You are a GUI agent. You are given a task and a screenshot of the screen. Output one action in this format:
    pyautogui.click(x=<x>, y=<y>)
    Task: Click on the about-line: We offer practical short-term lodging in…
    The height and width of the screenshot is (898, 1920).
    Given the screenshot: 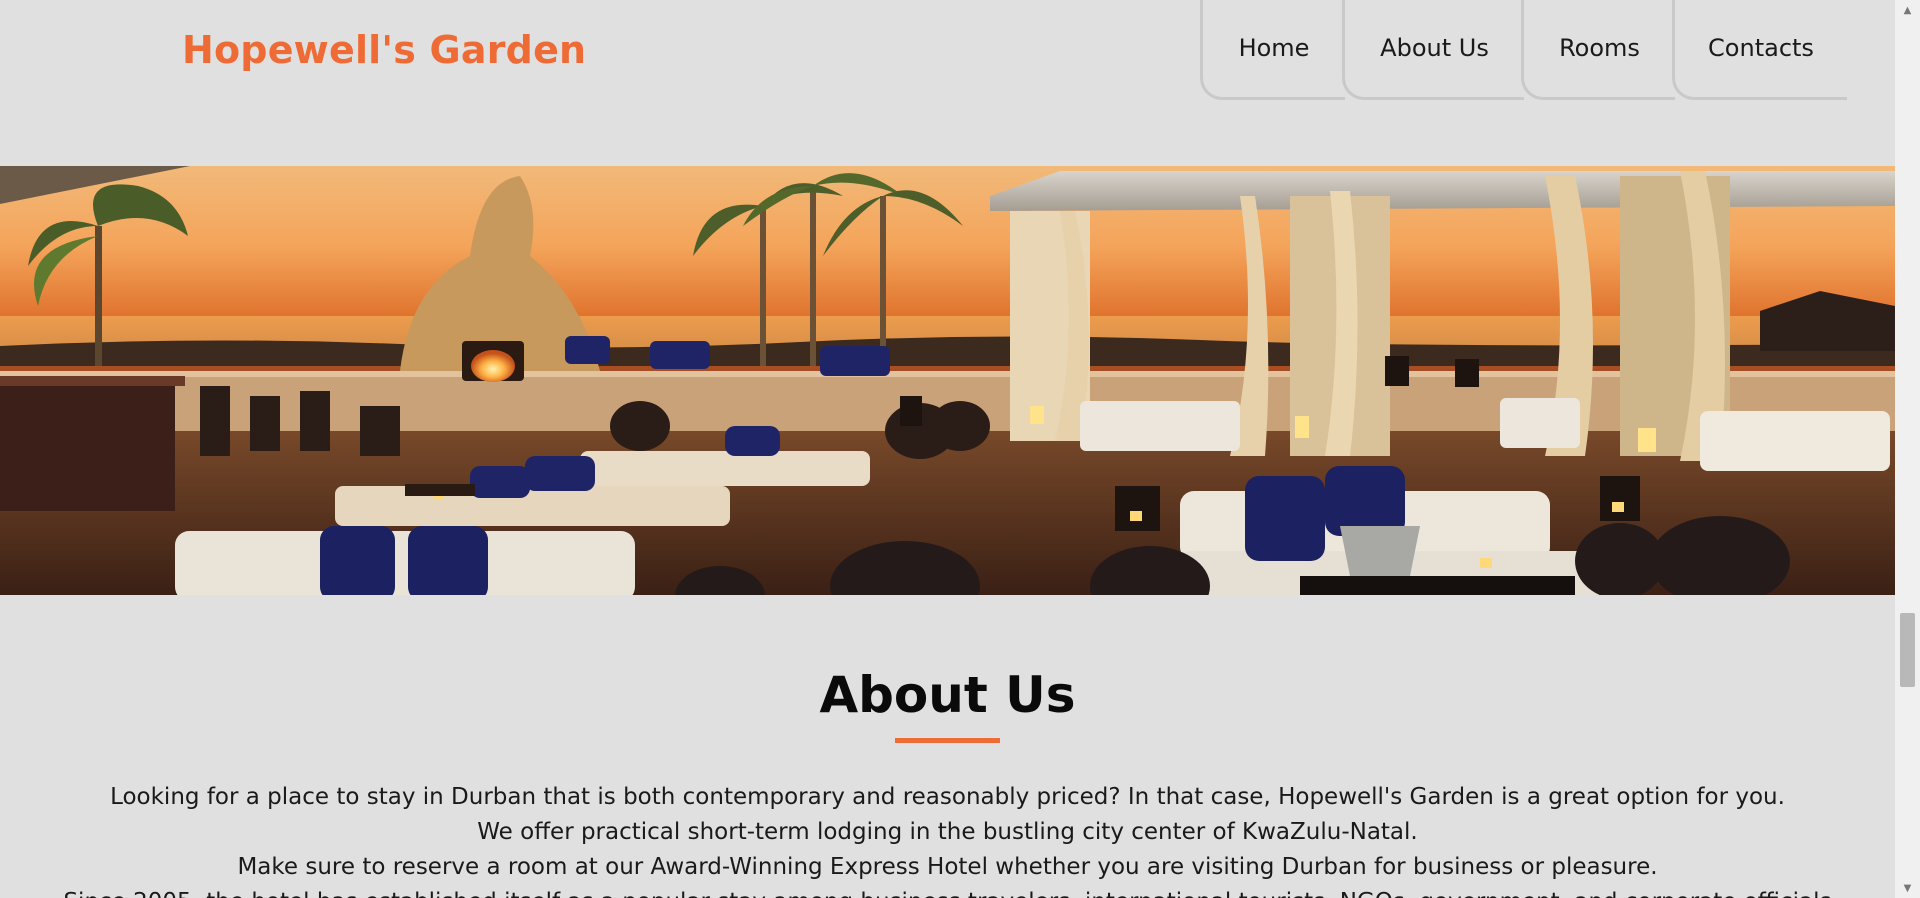 What is the action you would take?
    pyautogui.click(x=947, y=832)
    